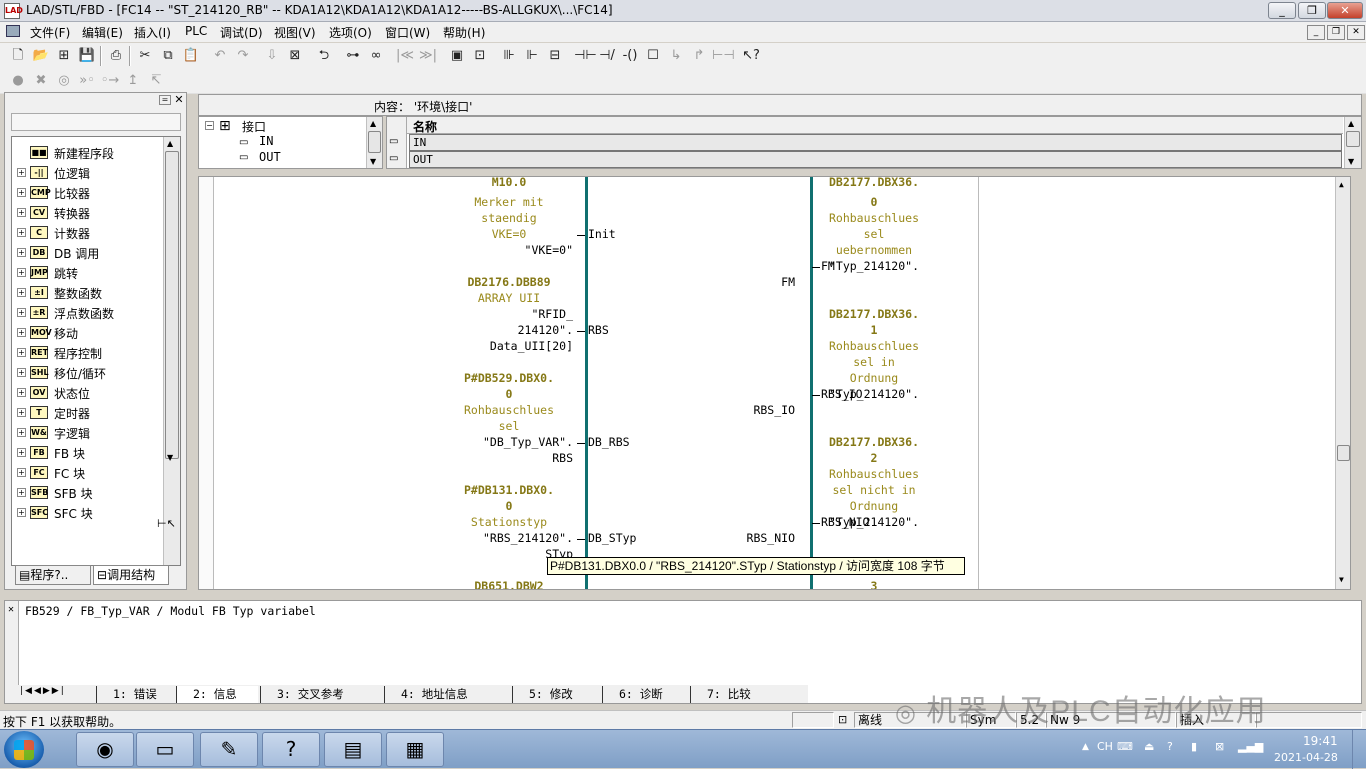  I want to click on clock-time: 19:41, so click(1320, 741).